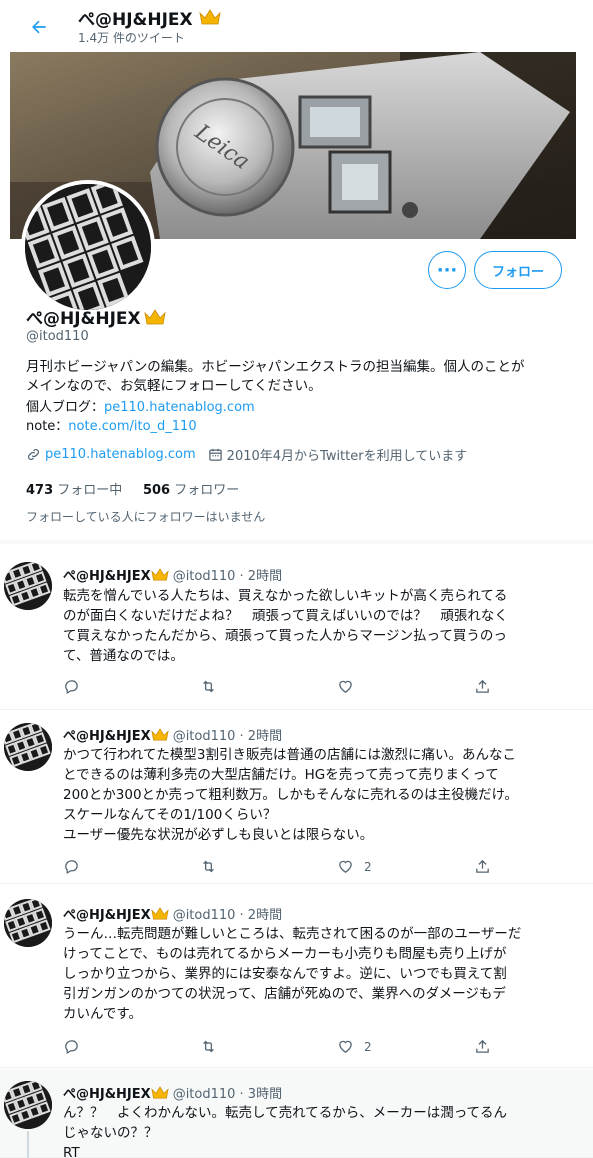 The image size is (593, 1158). I want to click on profile-handle: @itod110, so click(57, 336).